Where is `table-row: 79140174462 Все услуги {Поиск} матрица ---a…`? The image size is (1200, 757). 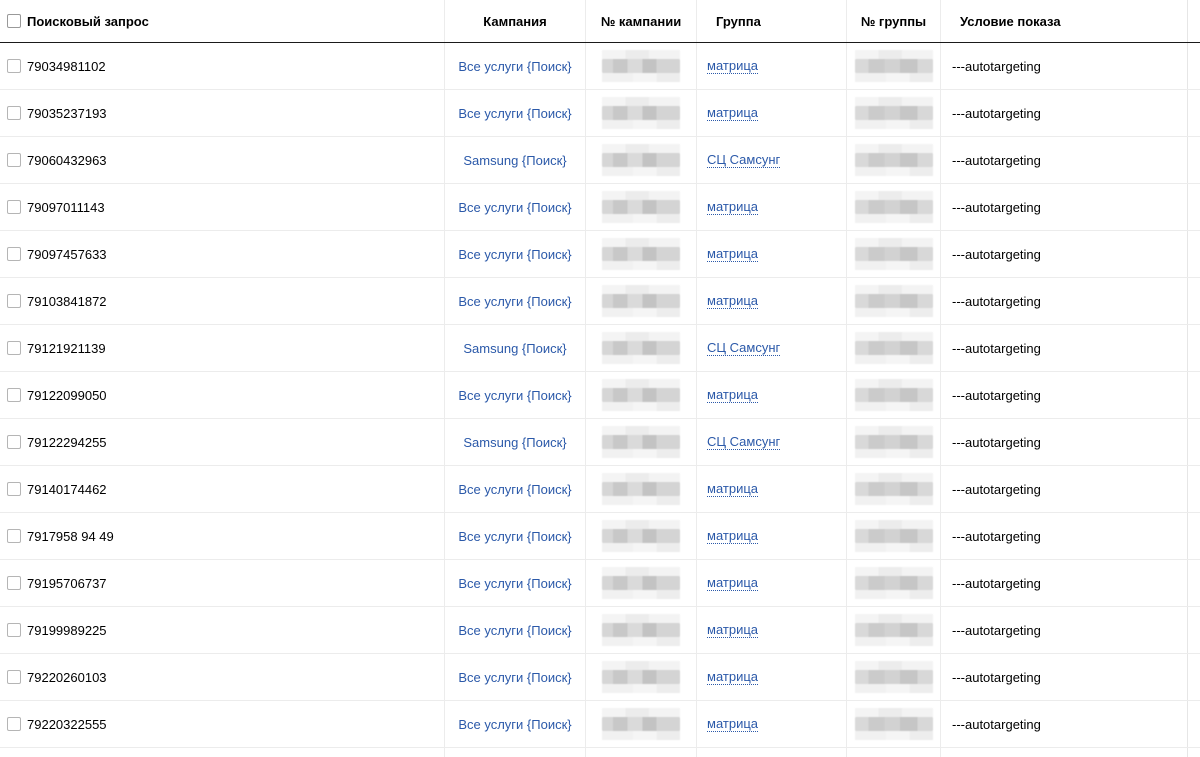
table-row: 79140174462 Все услуги {Поиск} матрица ---a… is located at coordinates (600, 489).